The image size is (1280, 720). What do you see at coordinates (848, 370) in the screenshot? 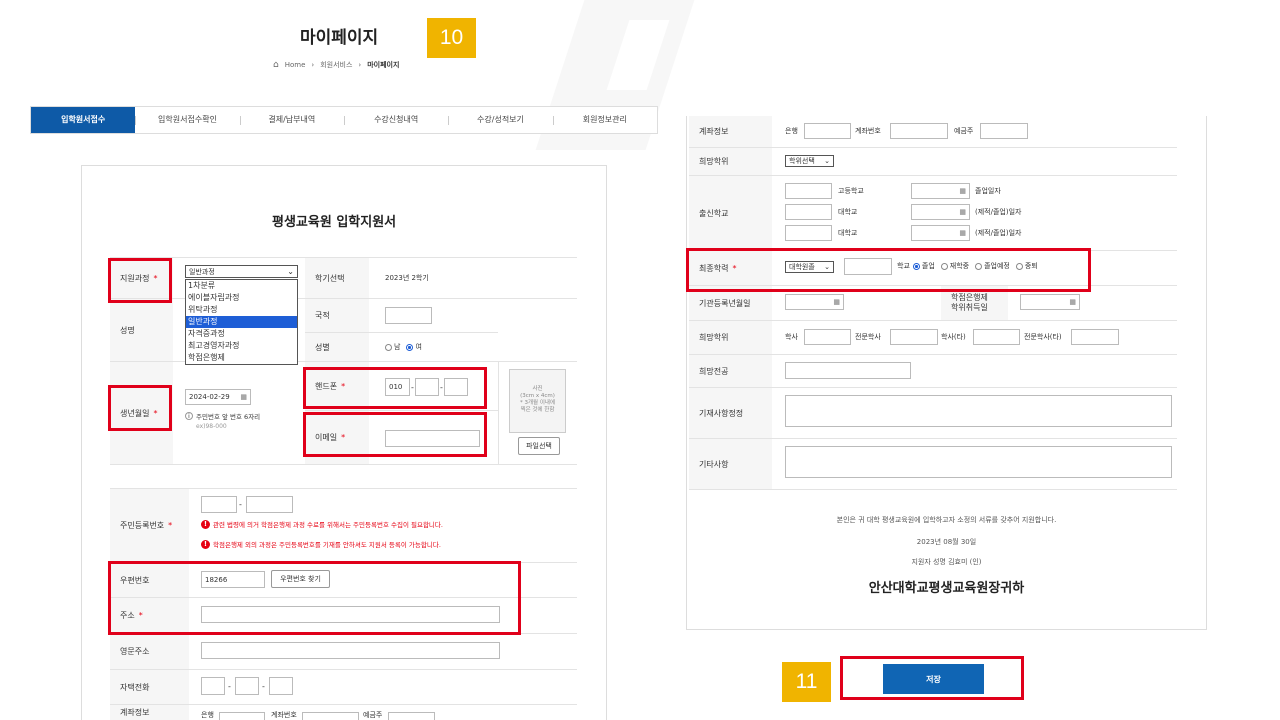
I see `major-input` at bounding box center [848, 370].